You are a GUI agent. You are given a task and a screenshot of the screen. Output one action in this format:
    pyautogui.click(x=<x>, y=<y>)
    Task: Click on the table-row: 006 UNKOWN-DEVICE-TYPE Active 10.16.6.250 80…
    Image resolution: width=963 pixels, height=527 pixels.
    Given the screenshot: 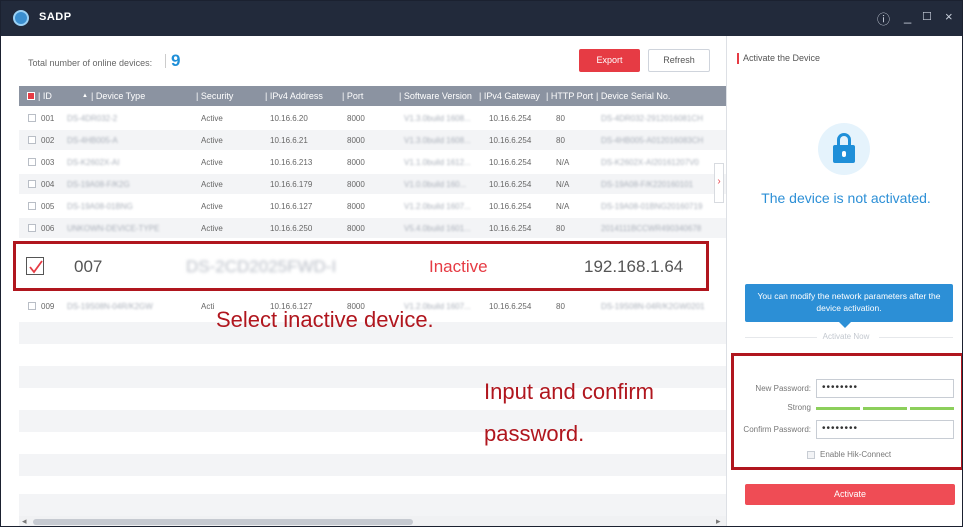 What is the action you would take?
    pyautogui.click(x=372, y=228)
    